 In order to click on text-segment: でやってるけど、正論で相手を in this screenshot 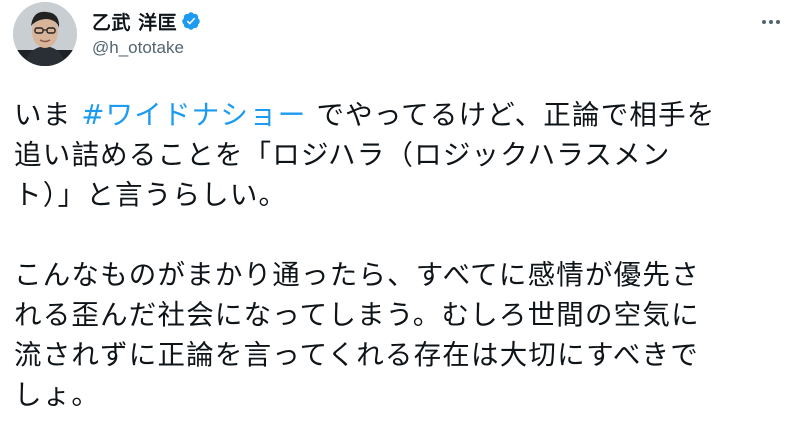, I will do `click(511, 115)`.